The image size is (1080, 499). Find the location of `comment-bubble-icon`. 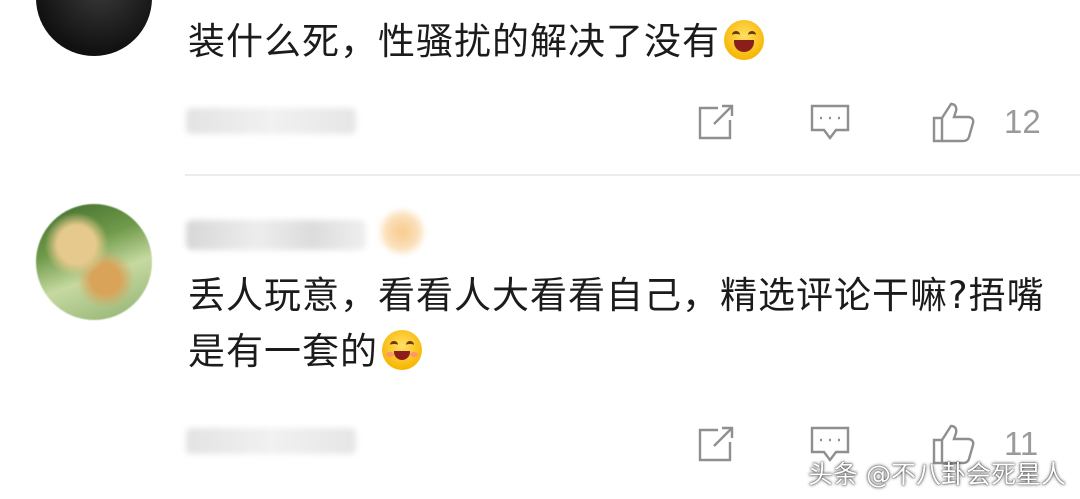

comment-bubble-icon is located at coordinates (830, 122).